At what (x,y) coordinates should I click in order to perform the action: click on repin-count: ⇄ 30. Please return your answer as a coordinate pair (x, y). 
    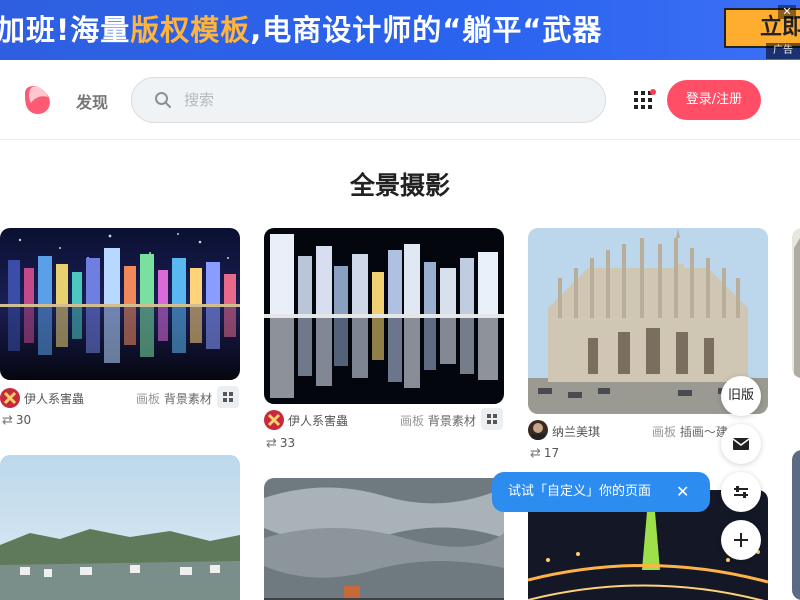
    Looking at the image, I should click on (16, 420).